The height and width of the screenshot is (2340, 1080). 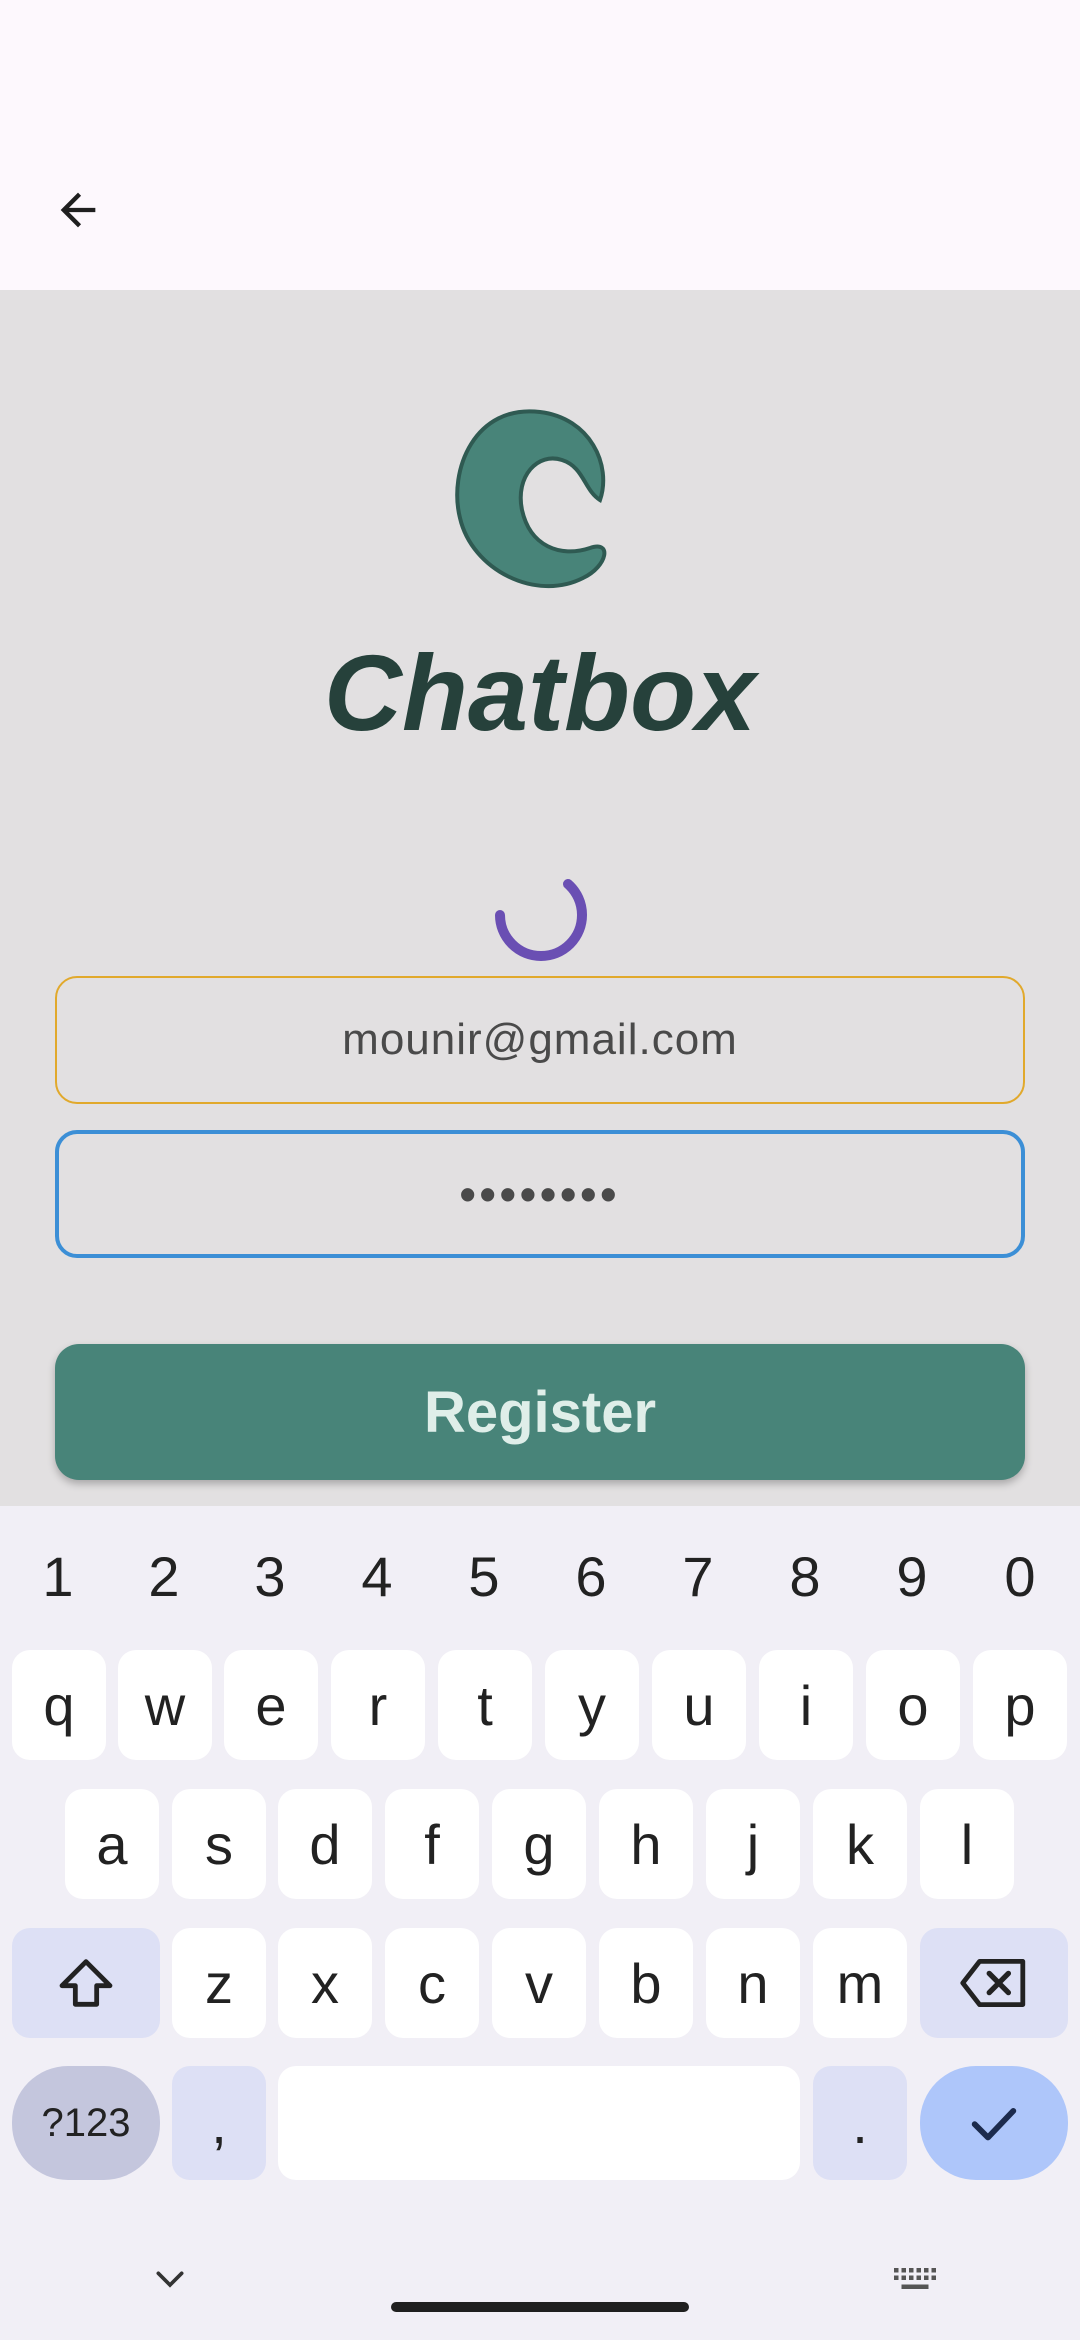 I want to click on email-field: mounir@gmail.com, so click(x=540, y=1040).